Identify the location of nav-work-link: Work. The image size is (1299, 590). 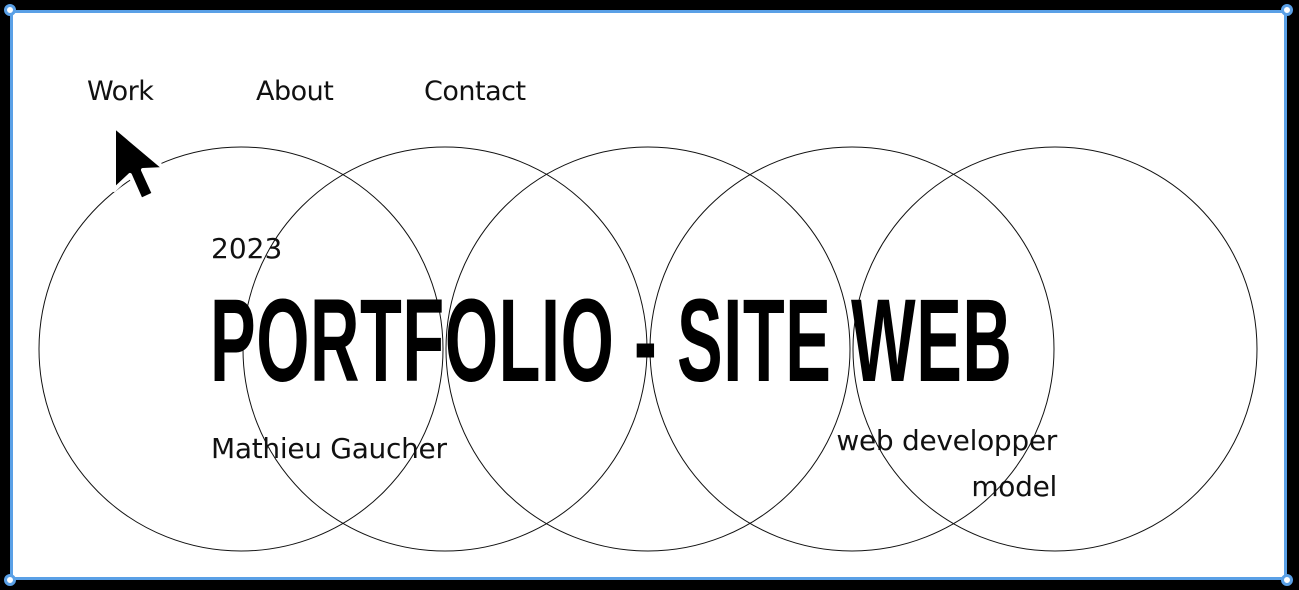
(120, 91).